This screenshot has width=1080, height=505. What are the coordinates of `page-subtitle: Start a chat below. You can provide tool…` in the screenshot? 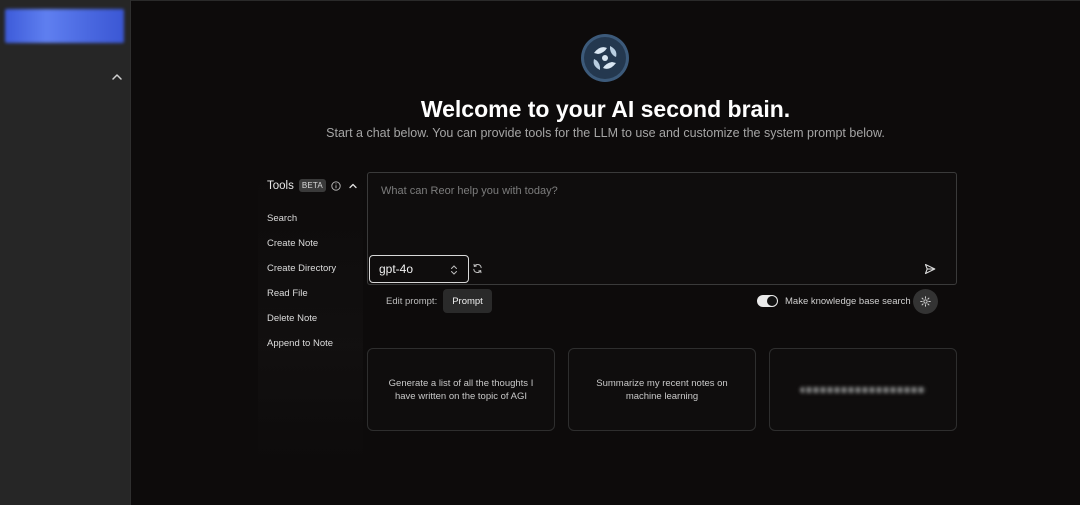 It's located at (605, 133).